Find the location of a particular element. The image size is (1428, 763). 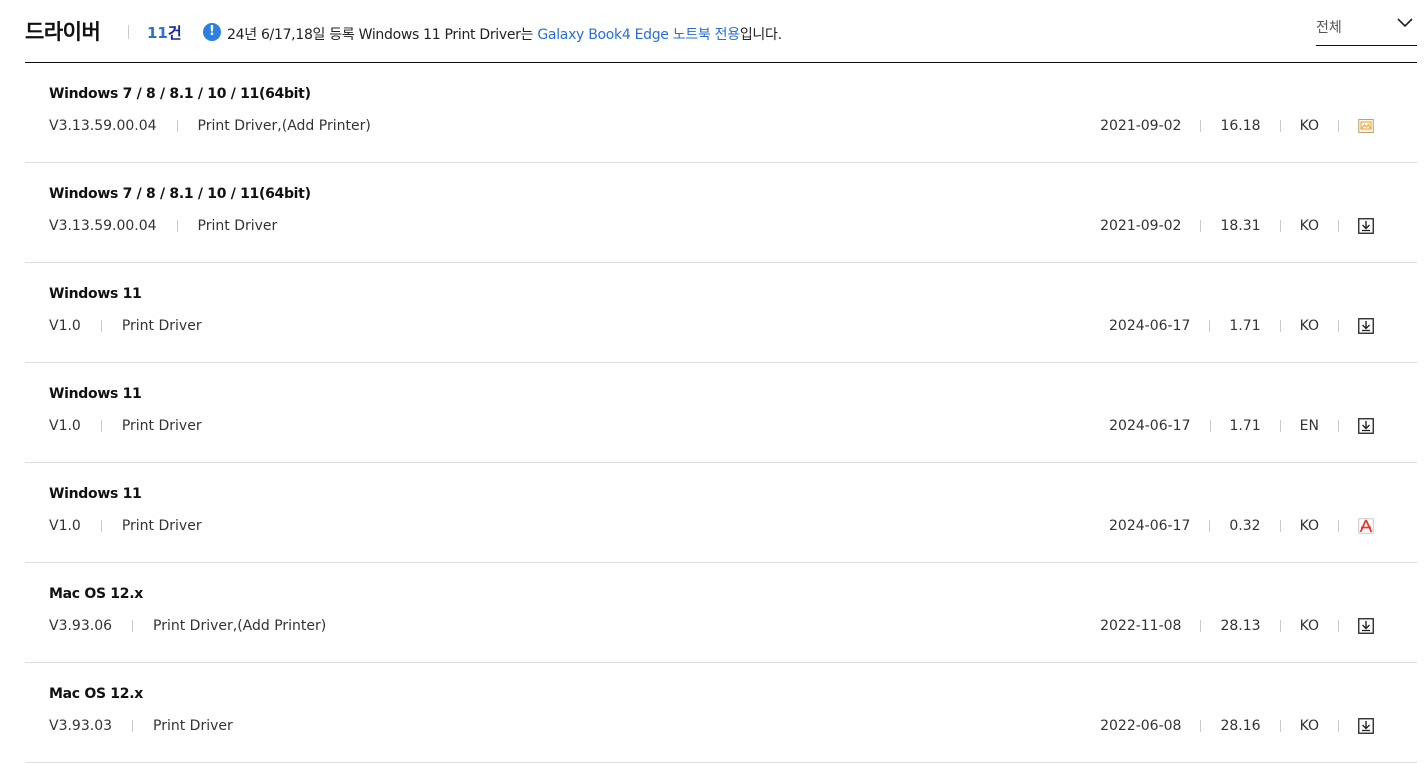

driver-language: EN is located at coordinates (1309, 426).